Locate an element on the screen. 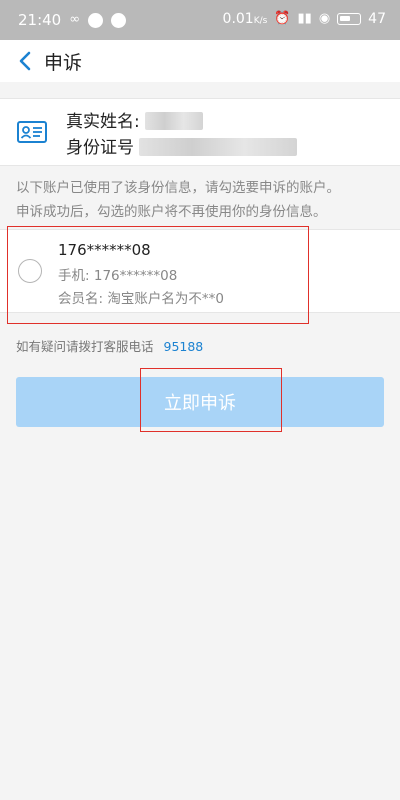  account-member: 淘宝账户名为不**0 is located at coordinates (165, 299).